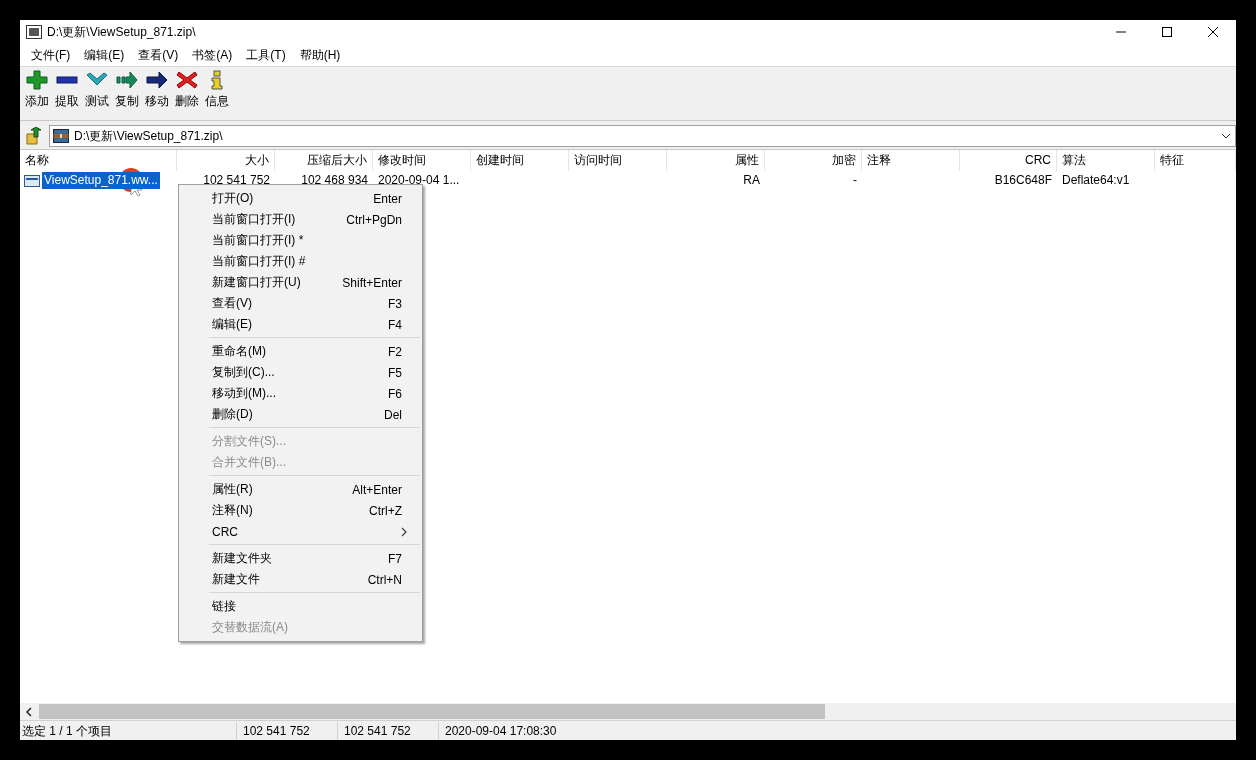 The width and height of the screenshot is (1256, 760). Describe the element at coordinates (642, 136) in the screenshot. I see `address-field: D:\更新\ViewSetup_871.zip\` at that location.